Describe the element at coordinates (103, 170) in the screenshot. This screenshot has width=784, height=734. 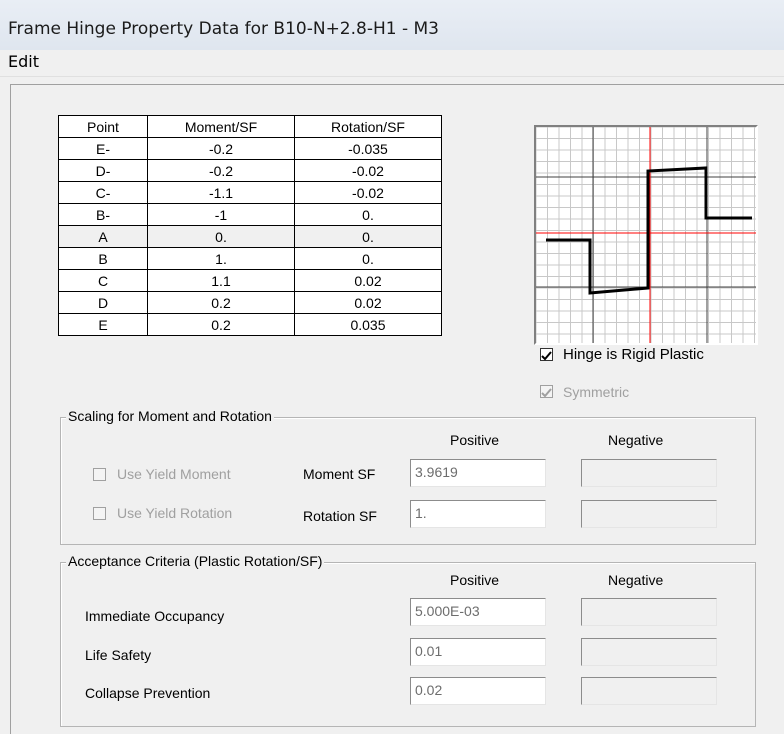
I see `cell-point: D-` at that location.